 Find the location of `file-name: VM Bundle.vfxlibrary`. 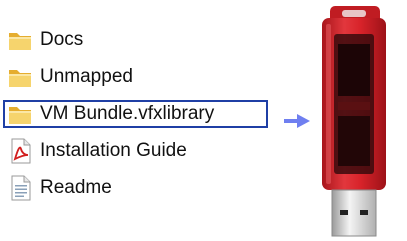

file-name: VM Bundle.vfxlibrary is located at coordinates (127, 113).